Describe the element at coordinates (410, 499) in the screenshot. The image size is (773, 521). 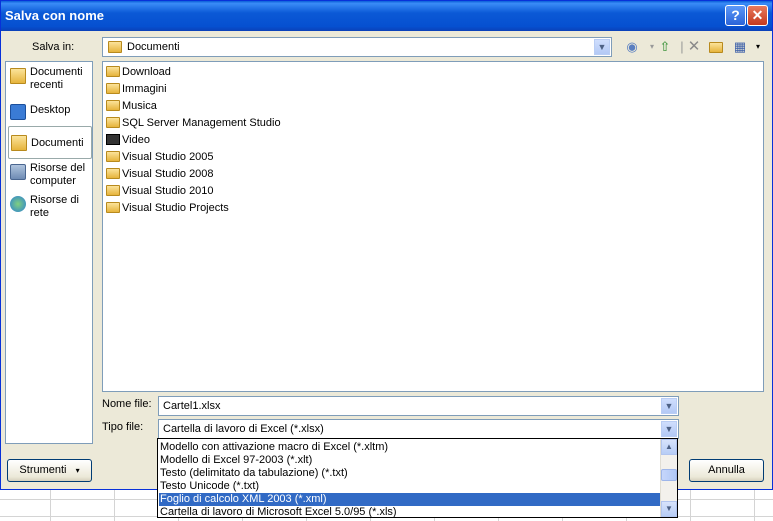
I see `dropdown-option-highlighted: Foglio di calcolo XML 2003 (*.xml)` at that location.